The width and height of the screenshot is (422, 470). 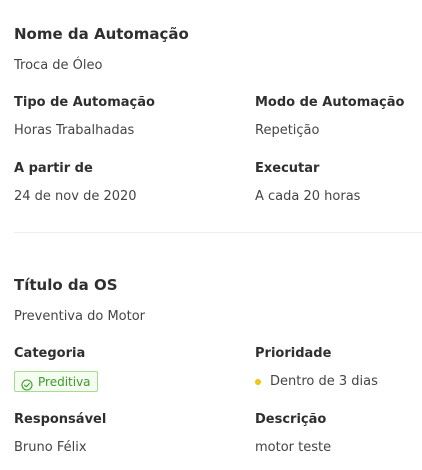 What do you see at coordinates (80, 316) in the screenshot?
I see `os-title-value: Preventiva do Motor` at bounding box center [80, 316].